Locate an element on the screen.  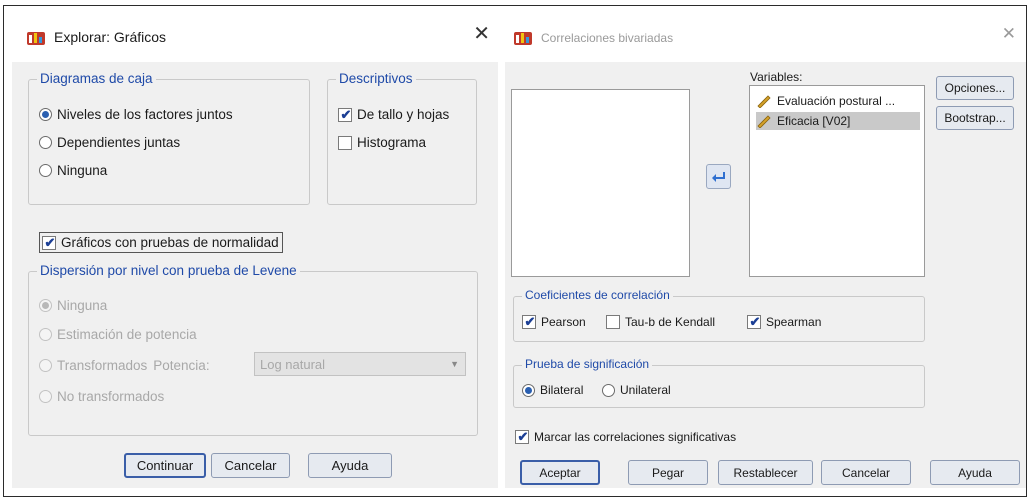
variables-label: Variables: is located at coordinates (776, 77).